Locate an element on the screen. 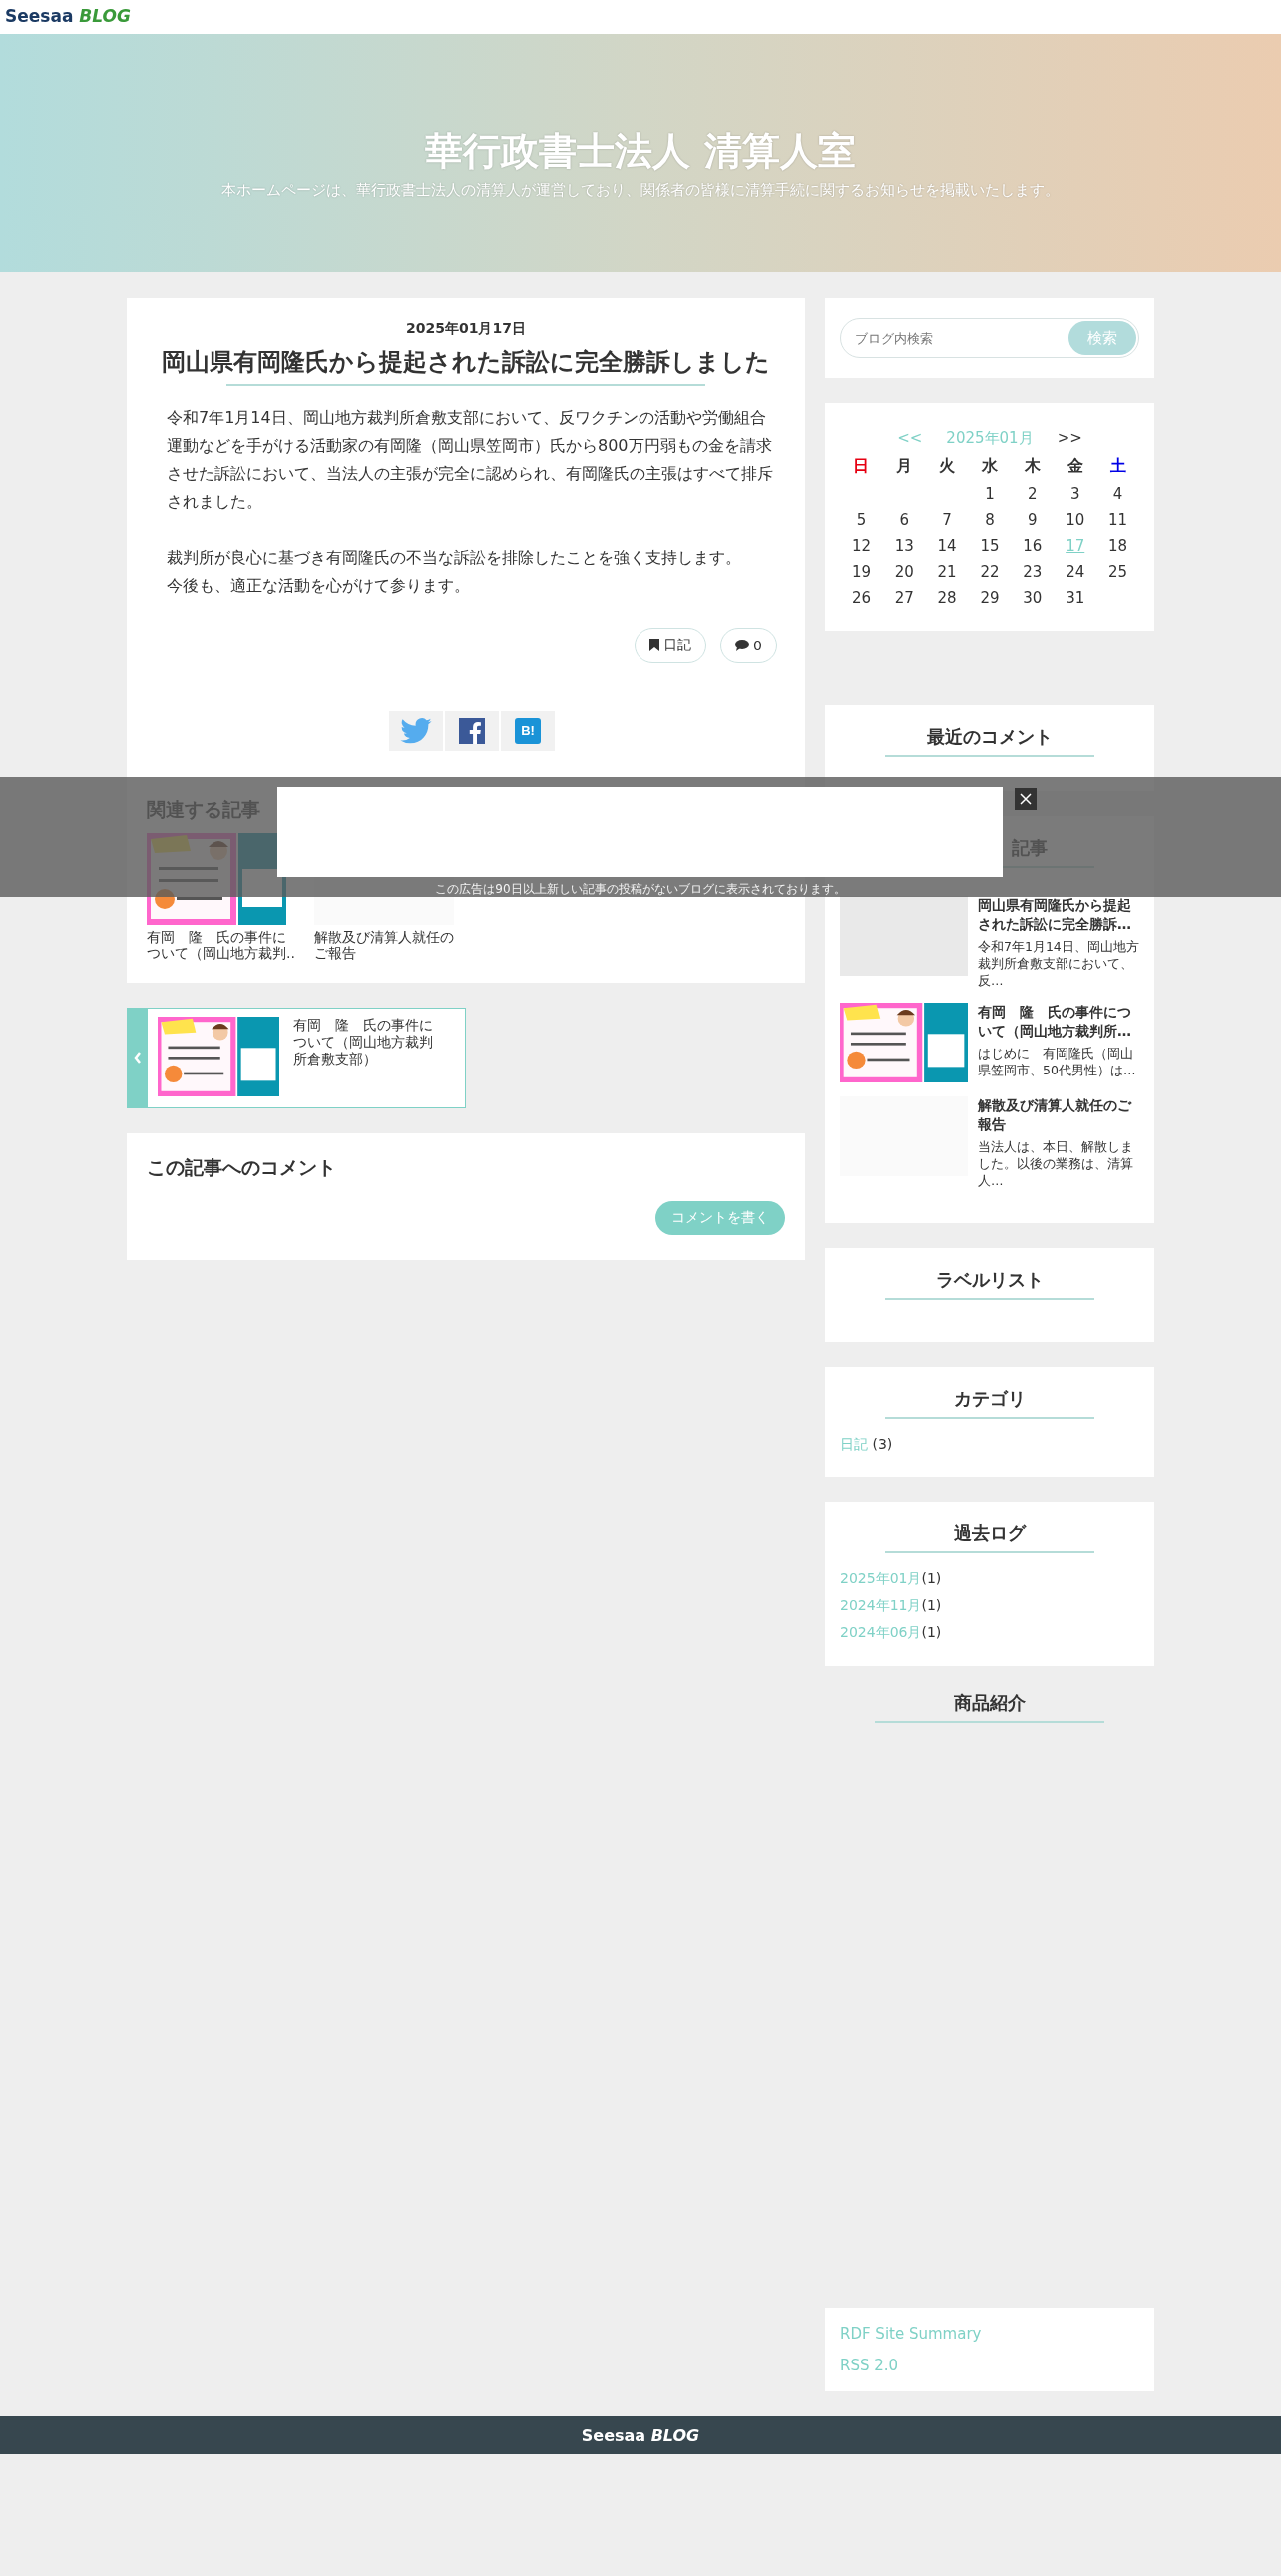 The image size is (1281, 2576). calendar-day: 13 is located at coordinates (904, 546).